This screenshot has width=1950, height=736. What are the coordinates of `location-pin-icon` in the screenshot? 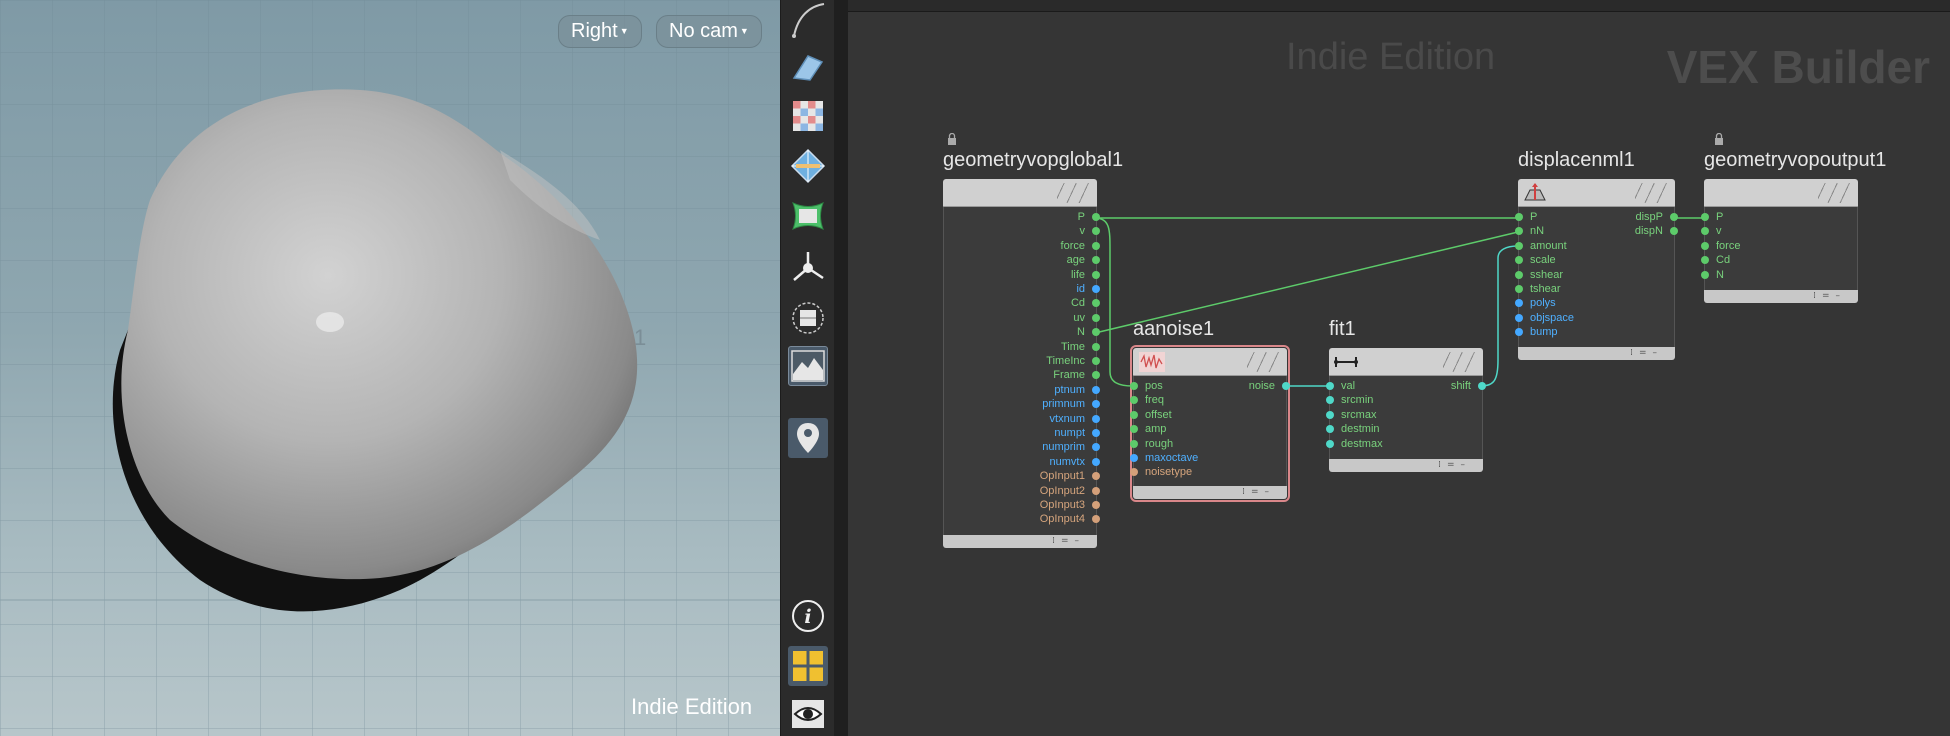 It's located at (808, 438).